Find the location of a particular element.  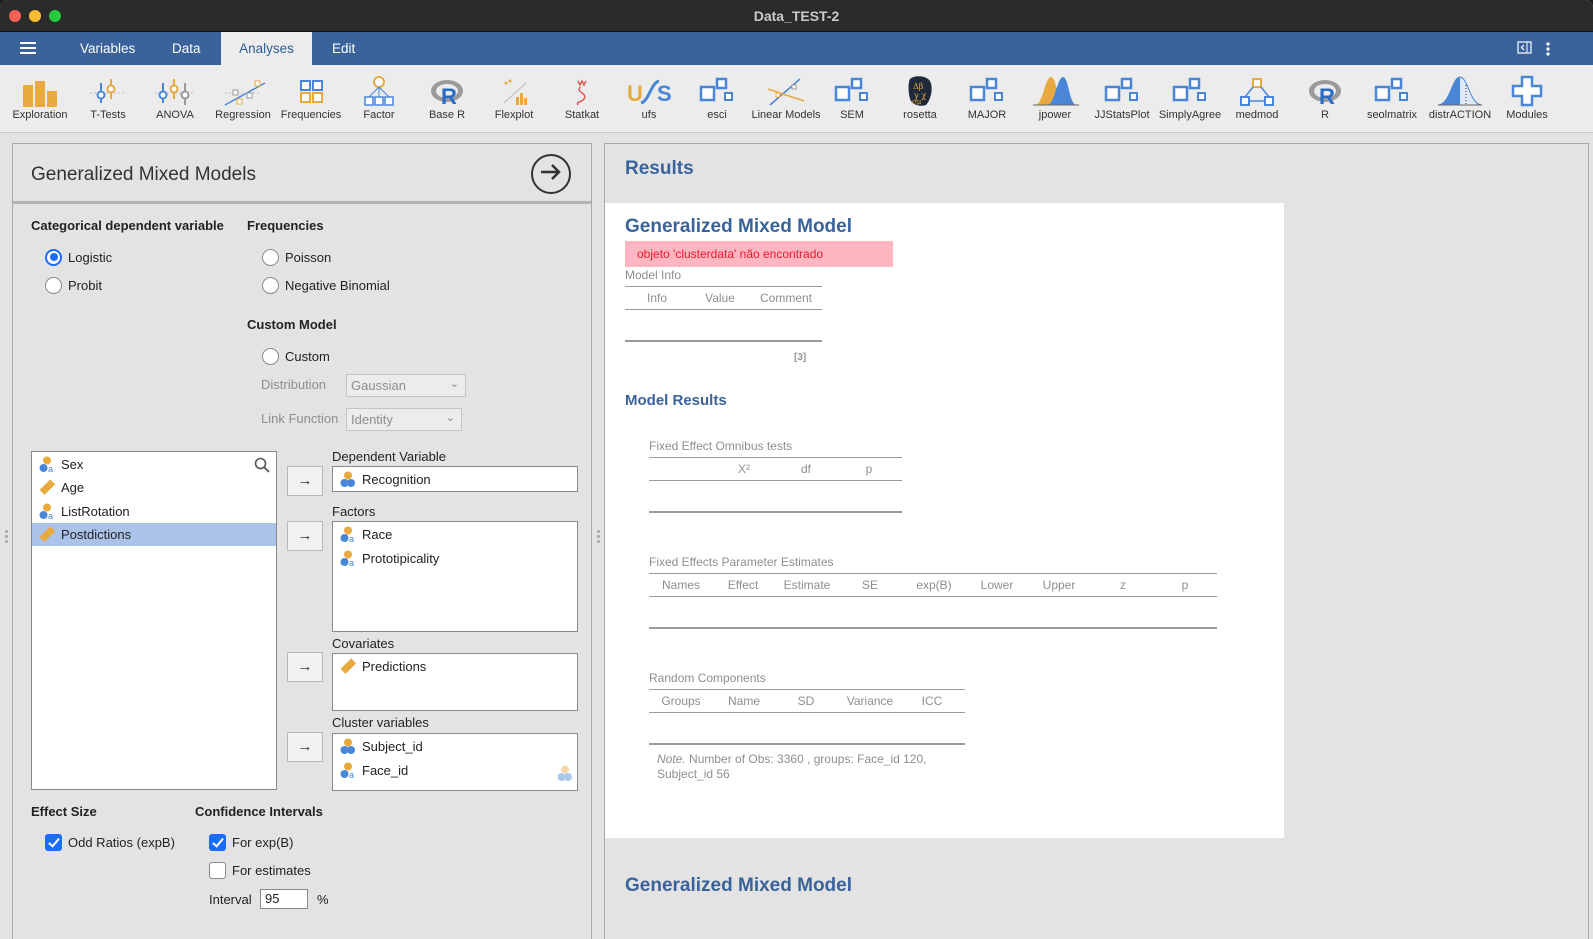

categorical-heading: Categorical dependent variable is located at coordinates (127, 225).